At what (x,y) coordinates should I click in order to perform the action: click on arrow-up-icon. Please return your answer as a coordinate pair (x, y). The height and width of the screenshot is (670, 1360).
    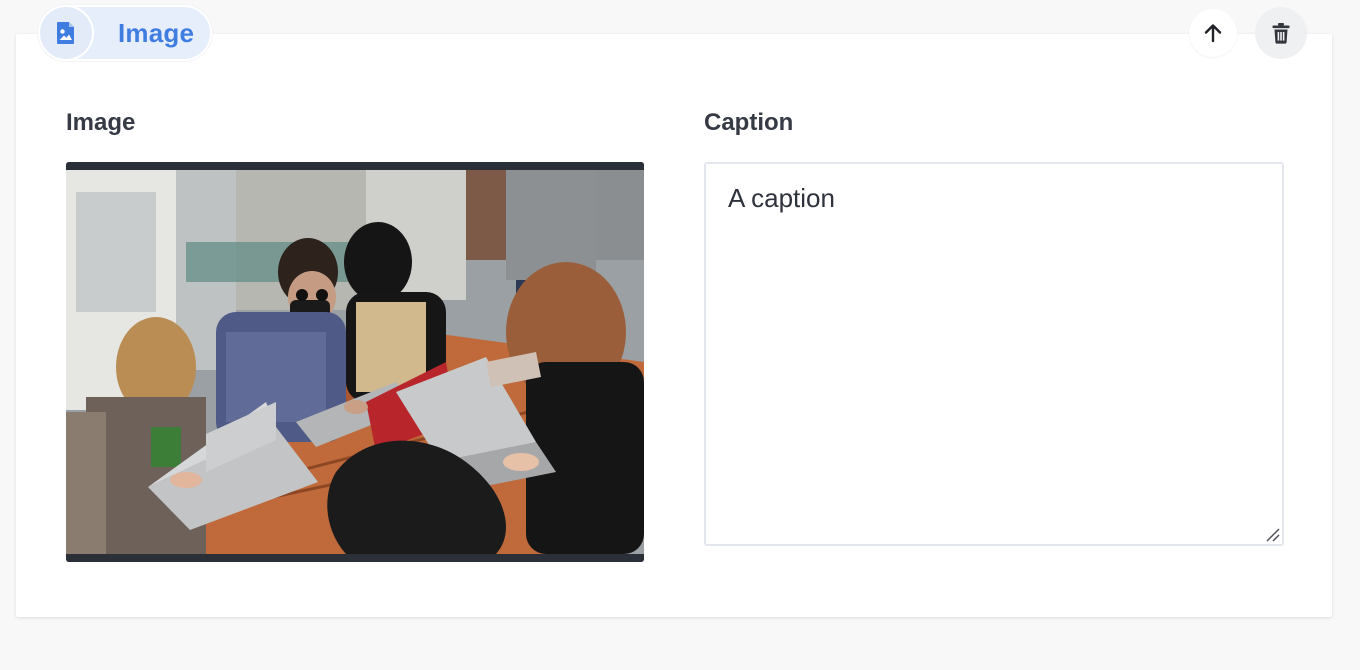
    Looking at the image, I should click on (1213, 33).